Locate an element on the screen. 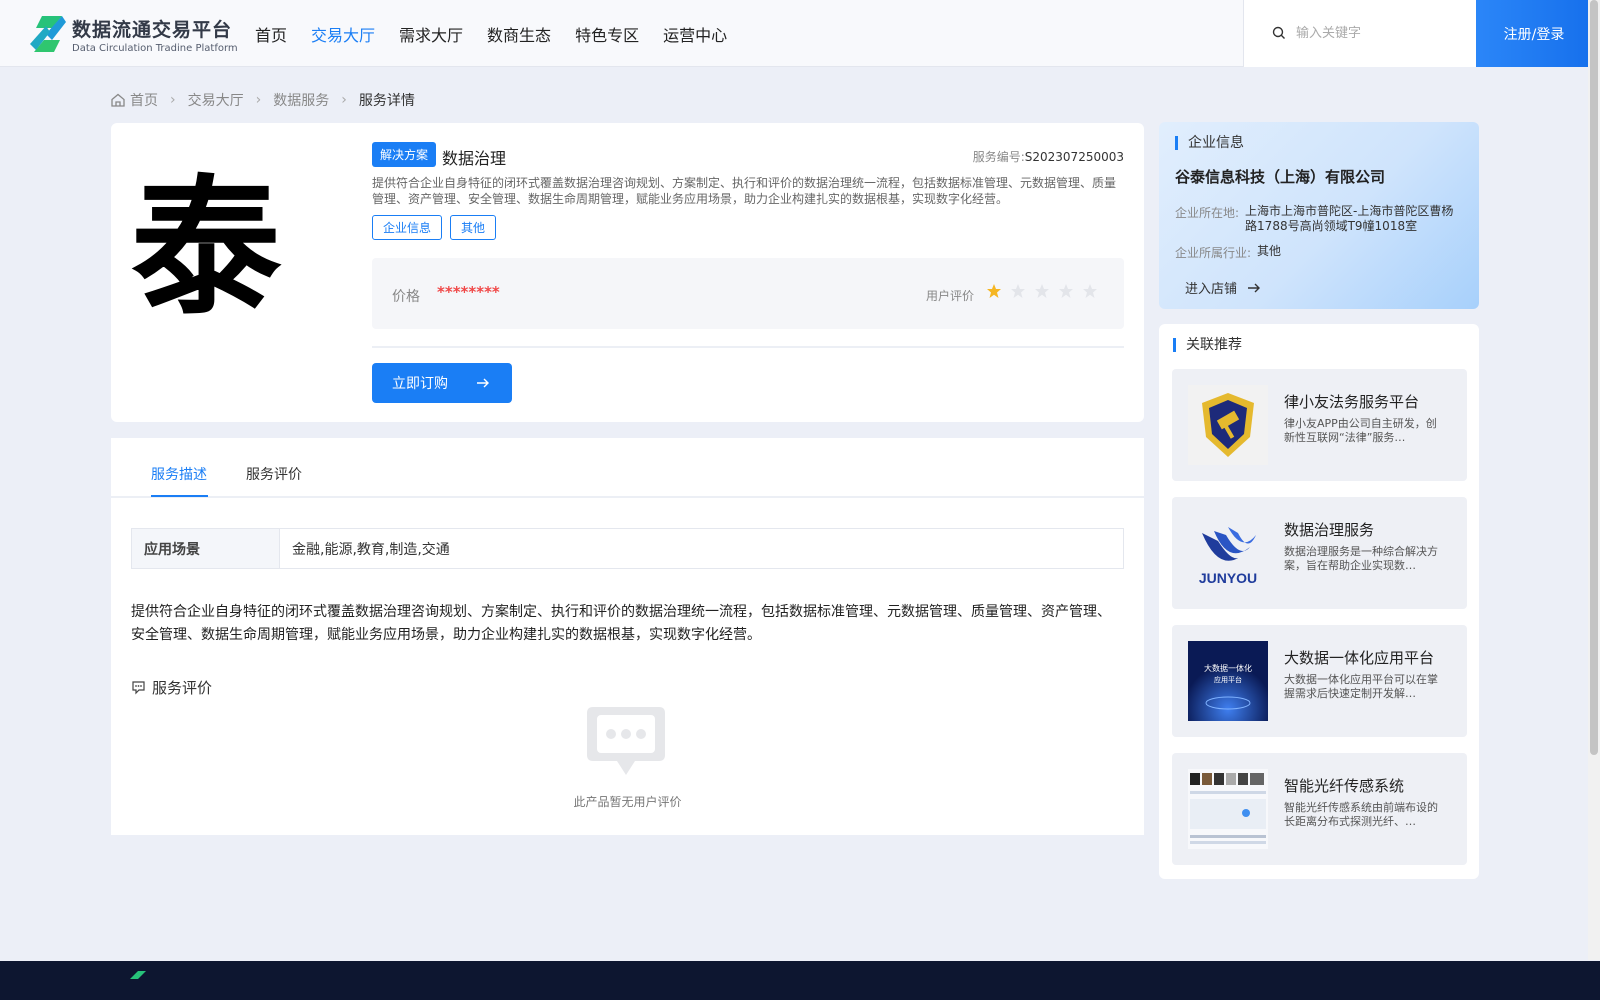 The height and width of the screenshot is (1000, 1600). company-industry-row: 企业所属行业: 其他 is located at coordinates (1324, 252).